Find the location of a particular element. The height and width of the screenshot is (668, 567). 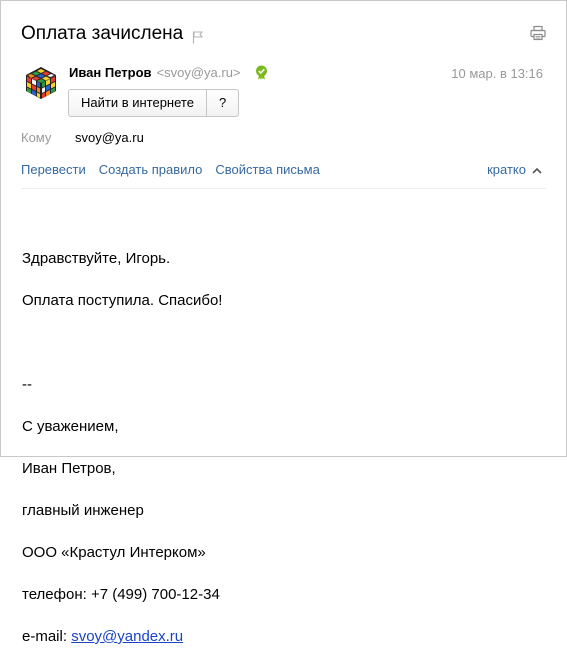

sender-row: Иван Петров <svoy@ya.ru> is located at coordinates (168, 72).